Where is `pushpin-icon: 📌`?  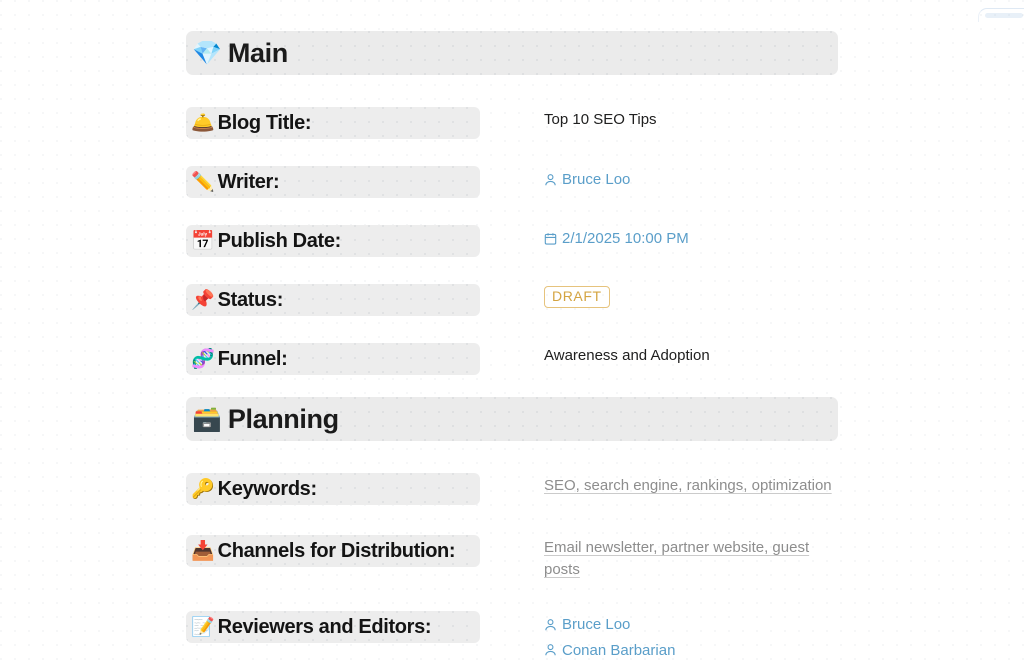
pushpin-icon: 📌 is located at coordinates (203, 299).